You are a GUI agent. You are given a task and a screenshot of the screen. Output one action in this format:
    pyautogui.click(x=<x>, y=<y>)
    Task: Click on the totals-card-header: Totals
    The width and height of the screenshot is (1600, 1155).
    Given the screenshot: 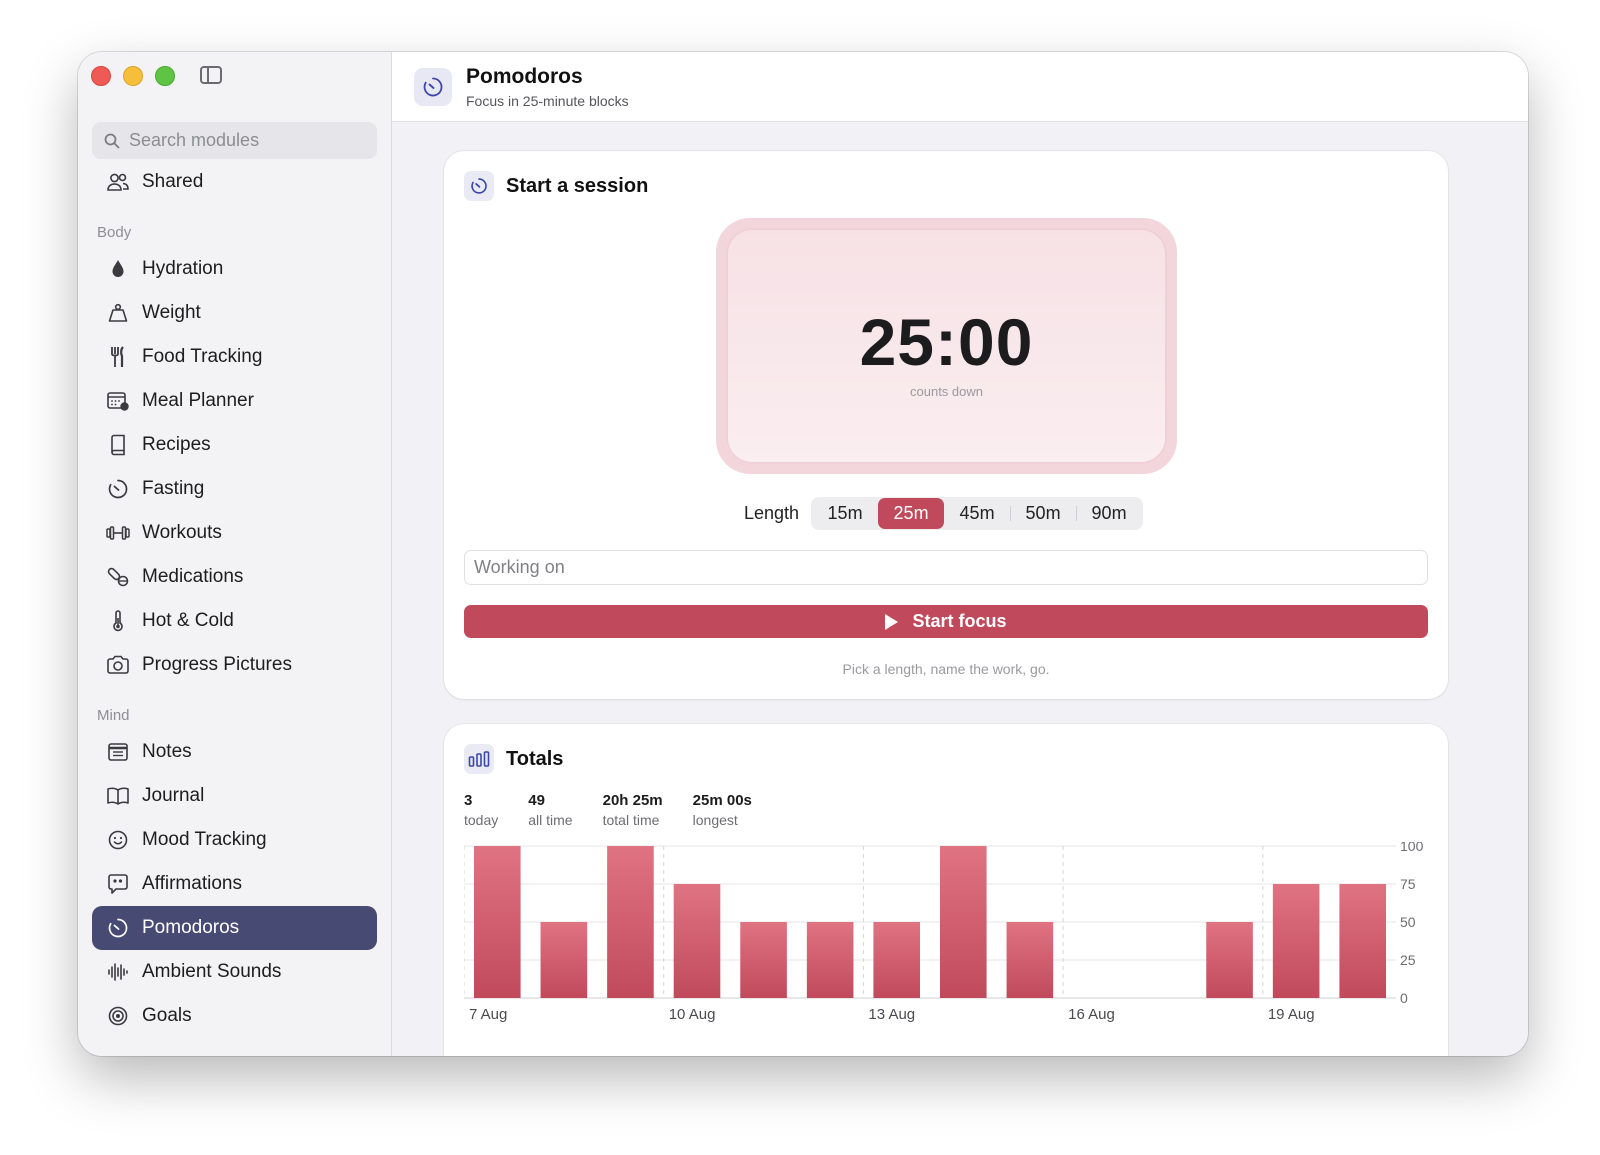 What is the action you would take?
    pyautogui.click(x=513, y=759)
    